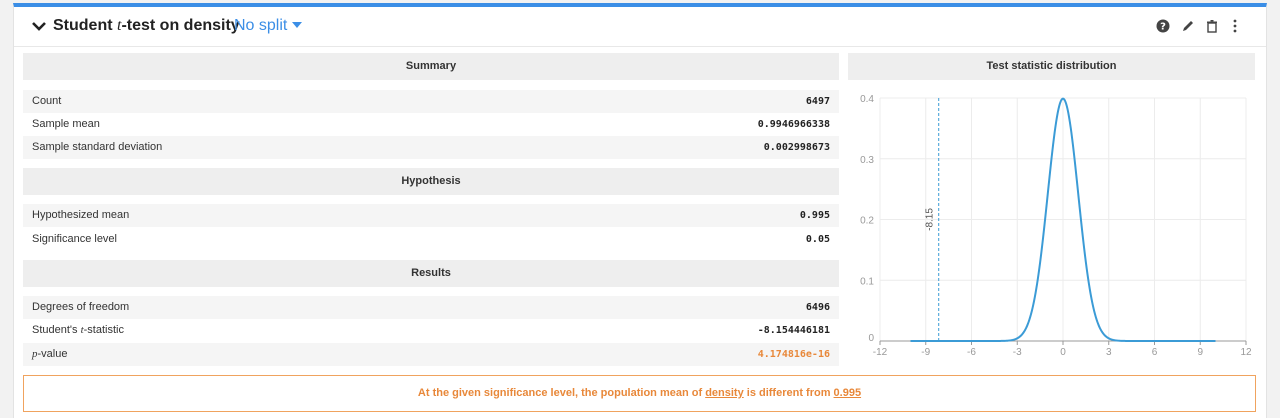 This screenshot has height=418, width=1280. I want to click on x-tick-label: -6, so click(971, 352).